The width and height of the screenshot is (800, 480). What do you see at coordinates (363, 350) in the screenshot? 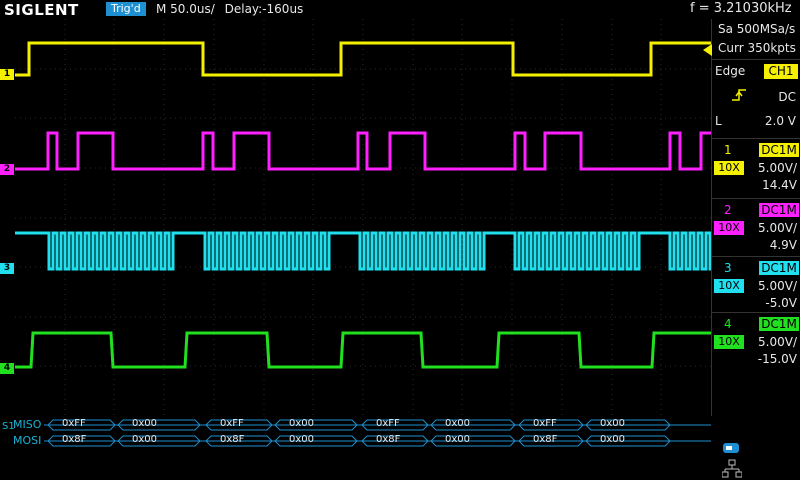
I see `ch4-trace` at bounding box center [363, 350].